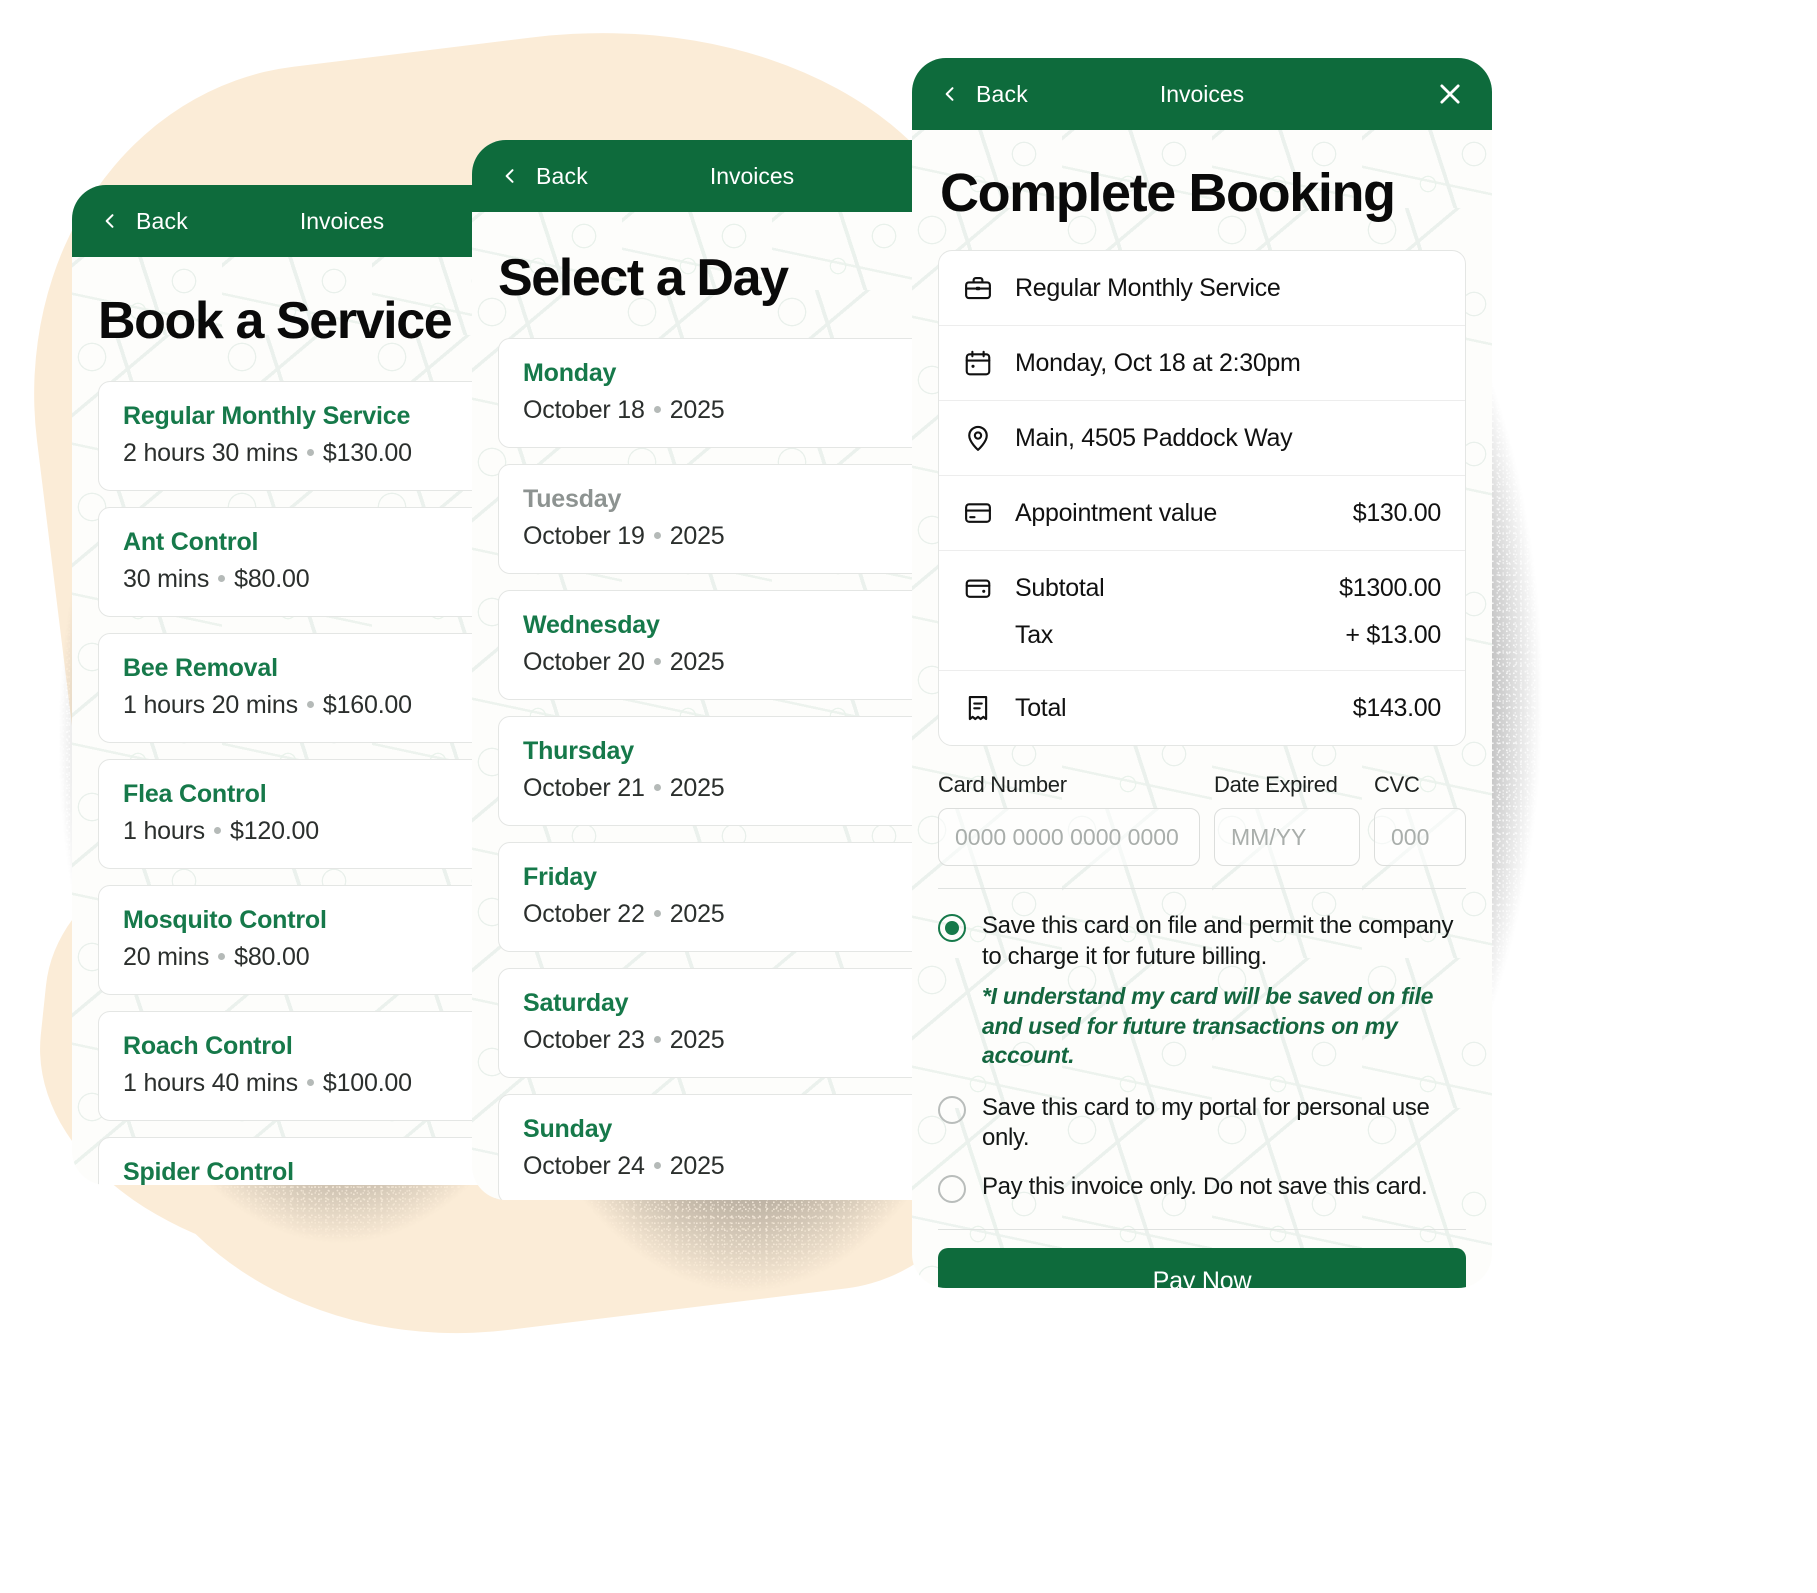  Describe the element at coordinates (978, 363) in the screenshot. I see `calendar-icon` at that location.